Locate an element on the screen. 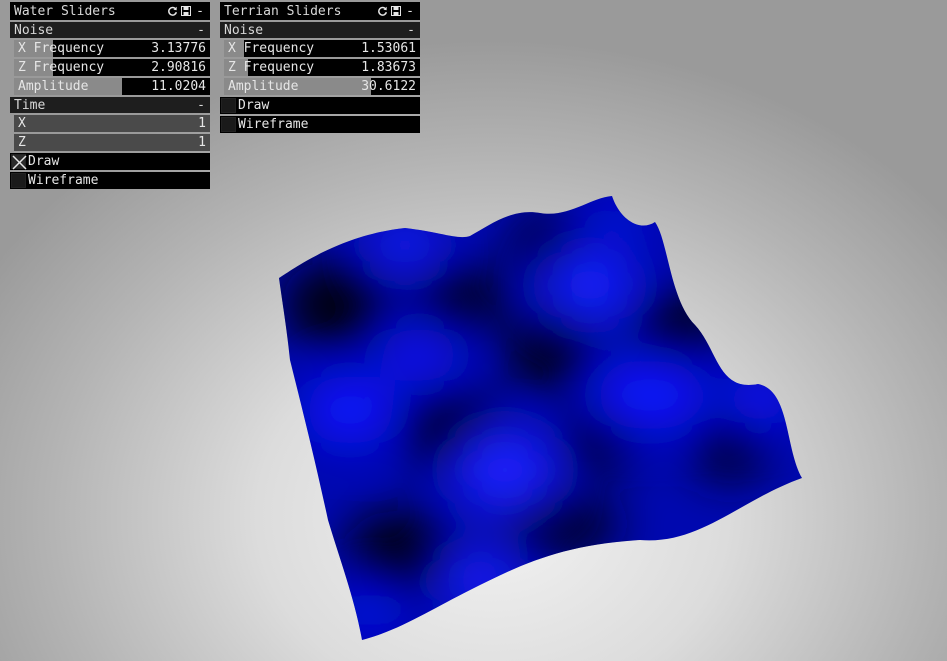 Image resolution: width=947 pixels, height=661 pixels. water-draw-label: Draw is located at coordinates (44, 161).